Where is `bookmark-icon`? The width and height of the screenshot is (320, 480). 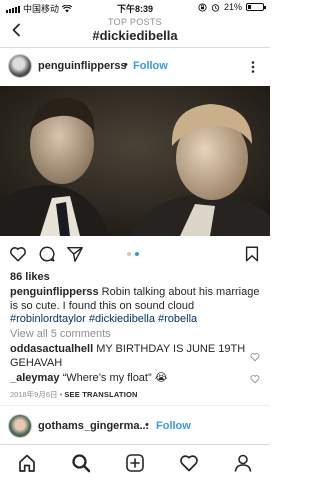 bookmark-icon is located at coordinates (252, 254).